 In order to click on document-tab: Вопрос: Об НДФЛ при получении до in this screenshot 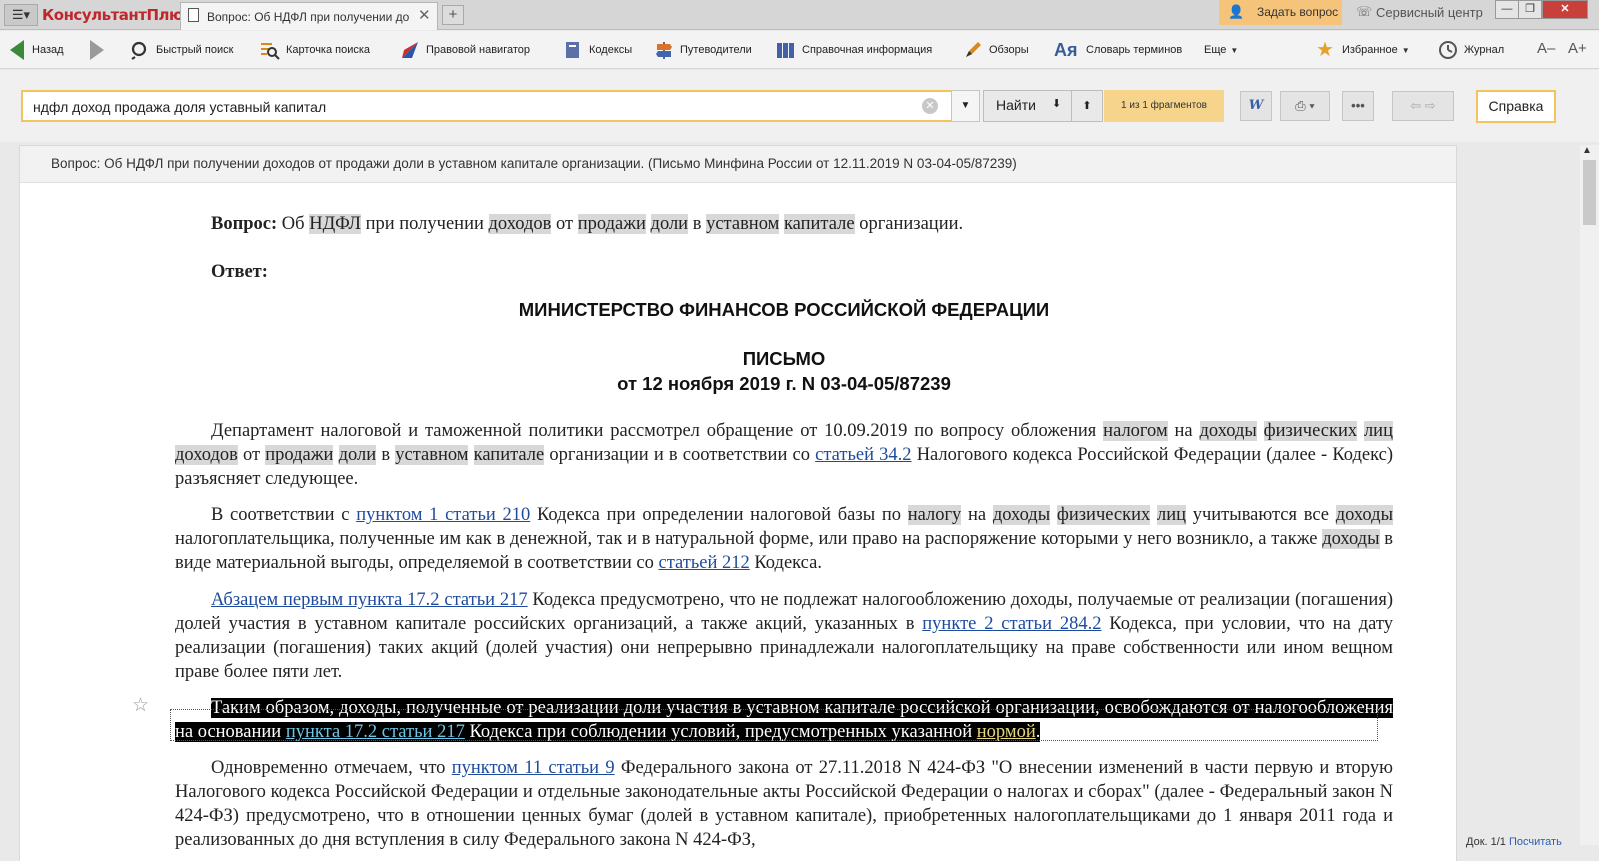, I will do `click(309, 16)`.